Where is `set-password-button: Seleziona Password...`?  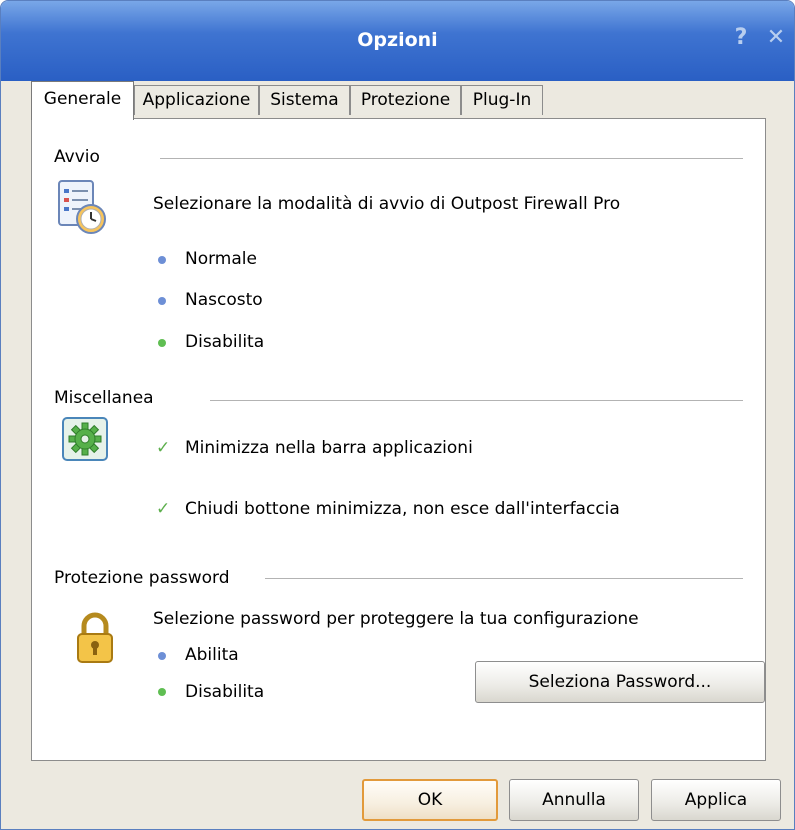 set-password-button: Seleziona Password... is located at coordinates (620, 682).